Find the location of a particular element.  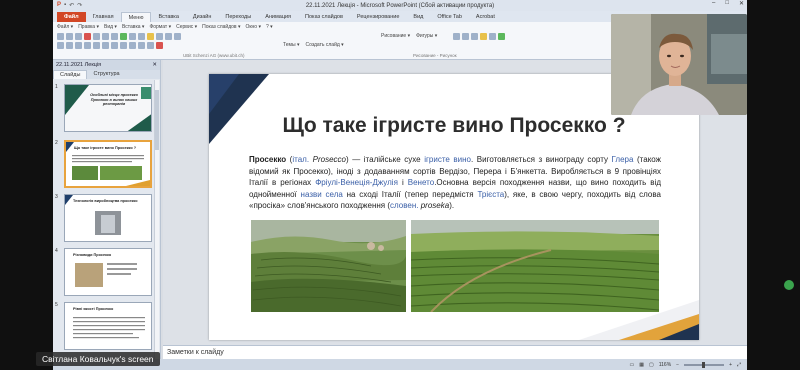

slide-sorter-icon: ▦ is located at coordinates (641, 365).